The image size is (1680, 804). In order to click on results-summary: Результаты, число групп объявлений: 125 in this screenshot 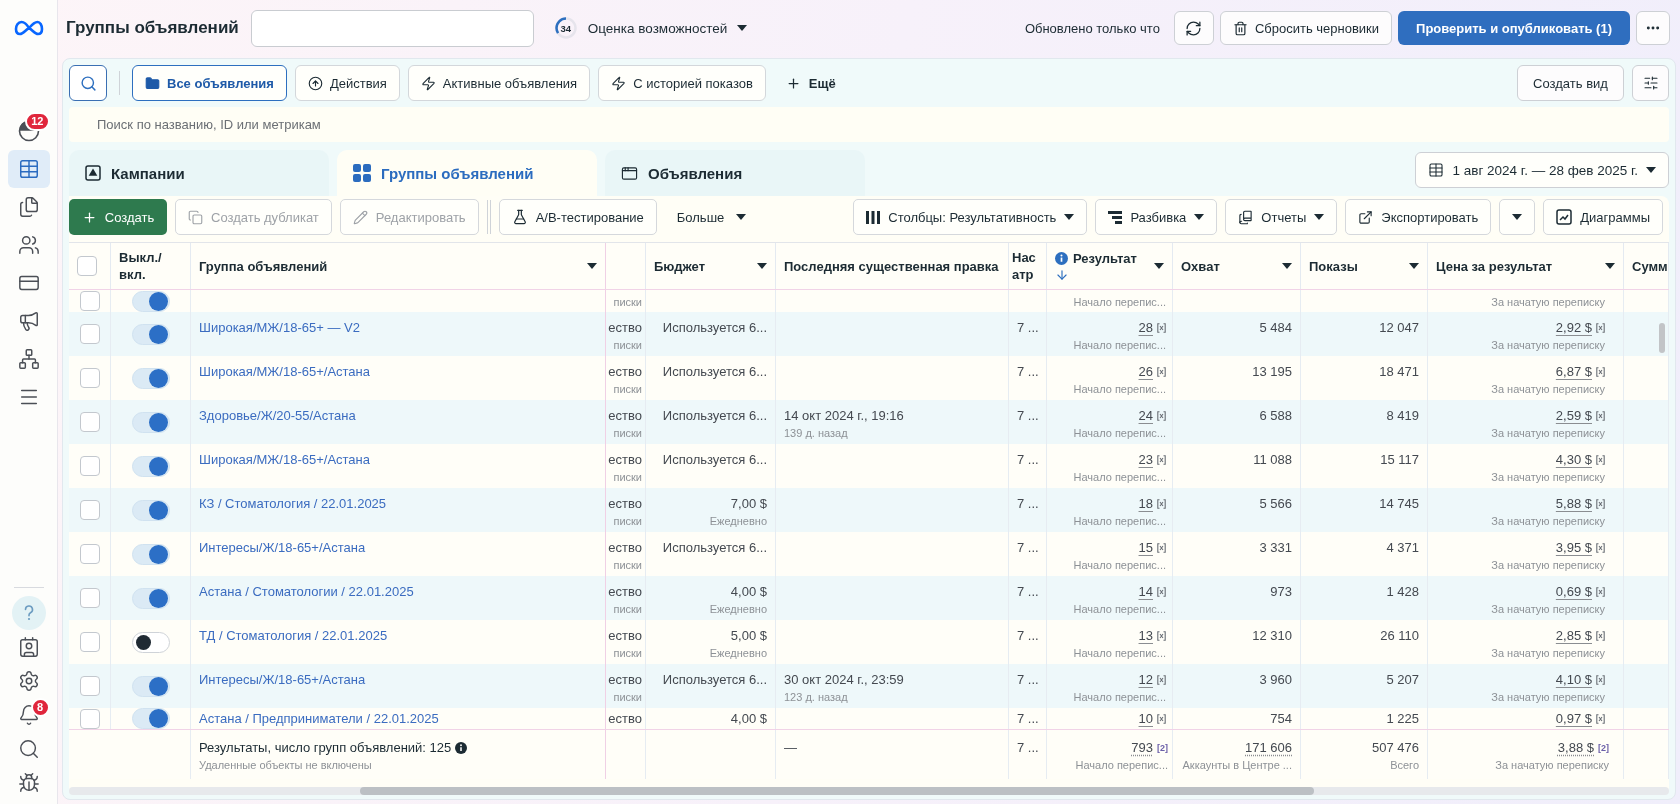, I will do `click(325, 747)`.